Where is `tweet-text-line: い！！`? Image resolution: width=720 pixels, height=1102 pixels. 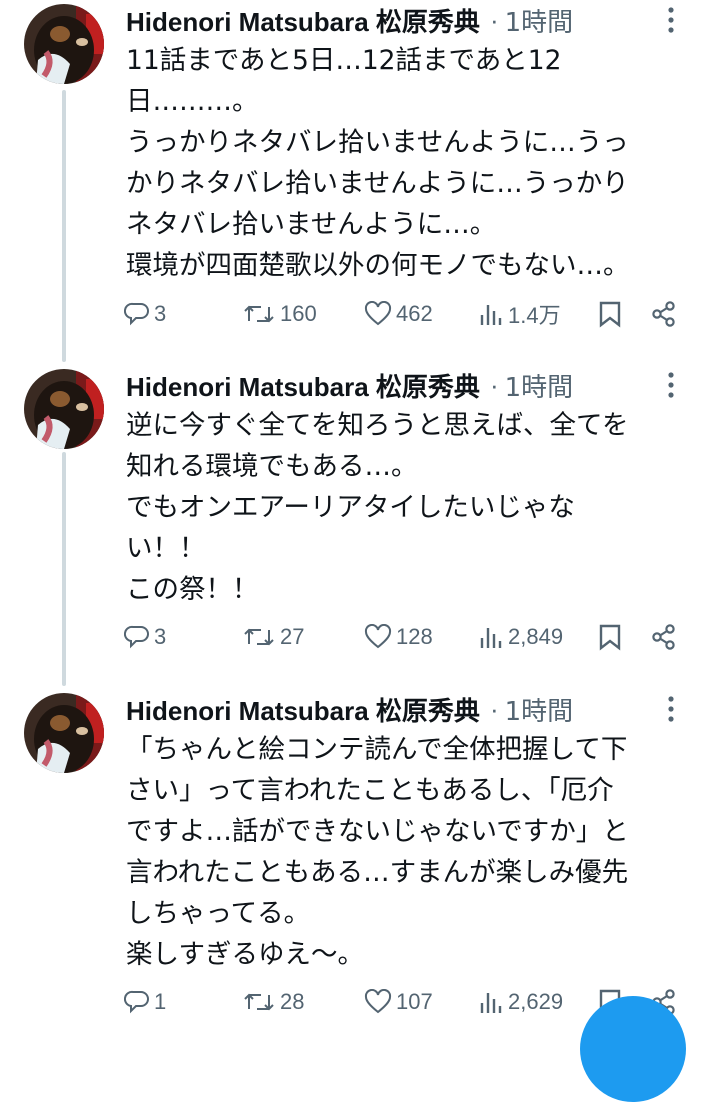
tweet-text-line: い！！ is located at coordinates (166, 548).